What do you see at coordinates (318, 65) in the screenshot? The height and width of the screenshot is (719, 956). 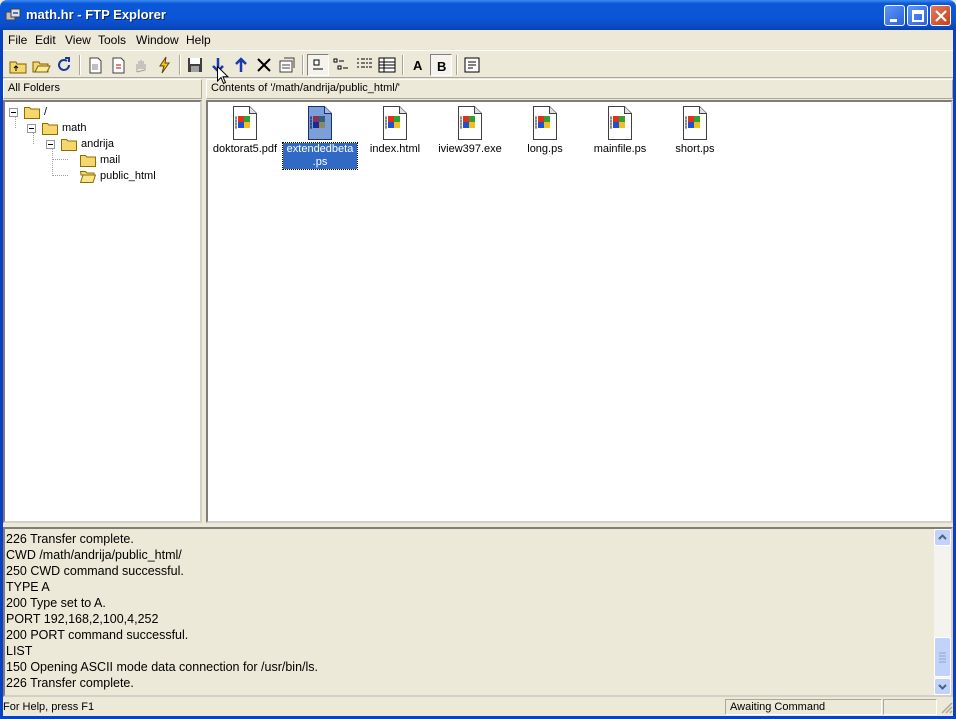 I see `large-icons-view-button` at bounding box center [318, 65].